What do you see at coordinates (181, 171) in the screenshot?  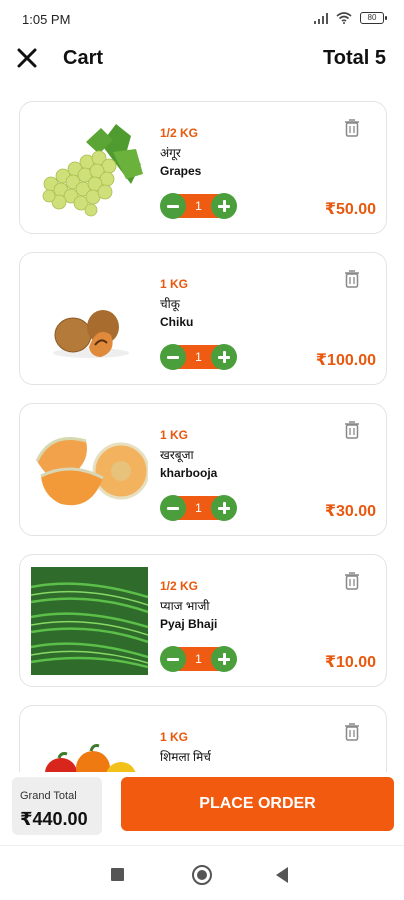 I see `item-name: Grapes` at bounding box center [181, 171].